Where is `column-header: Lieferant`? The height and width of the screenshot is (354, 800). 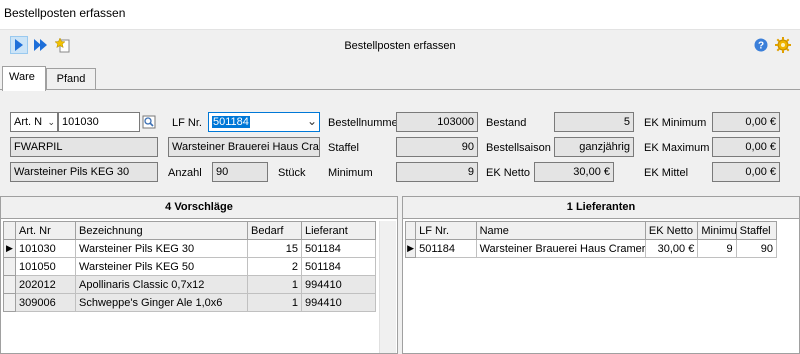
column-header: Lieferant is located at coordinates (338, 230).